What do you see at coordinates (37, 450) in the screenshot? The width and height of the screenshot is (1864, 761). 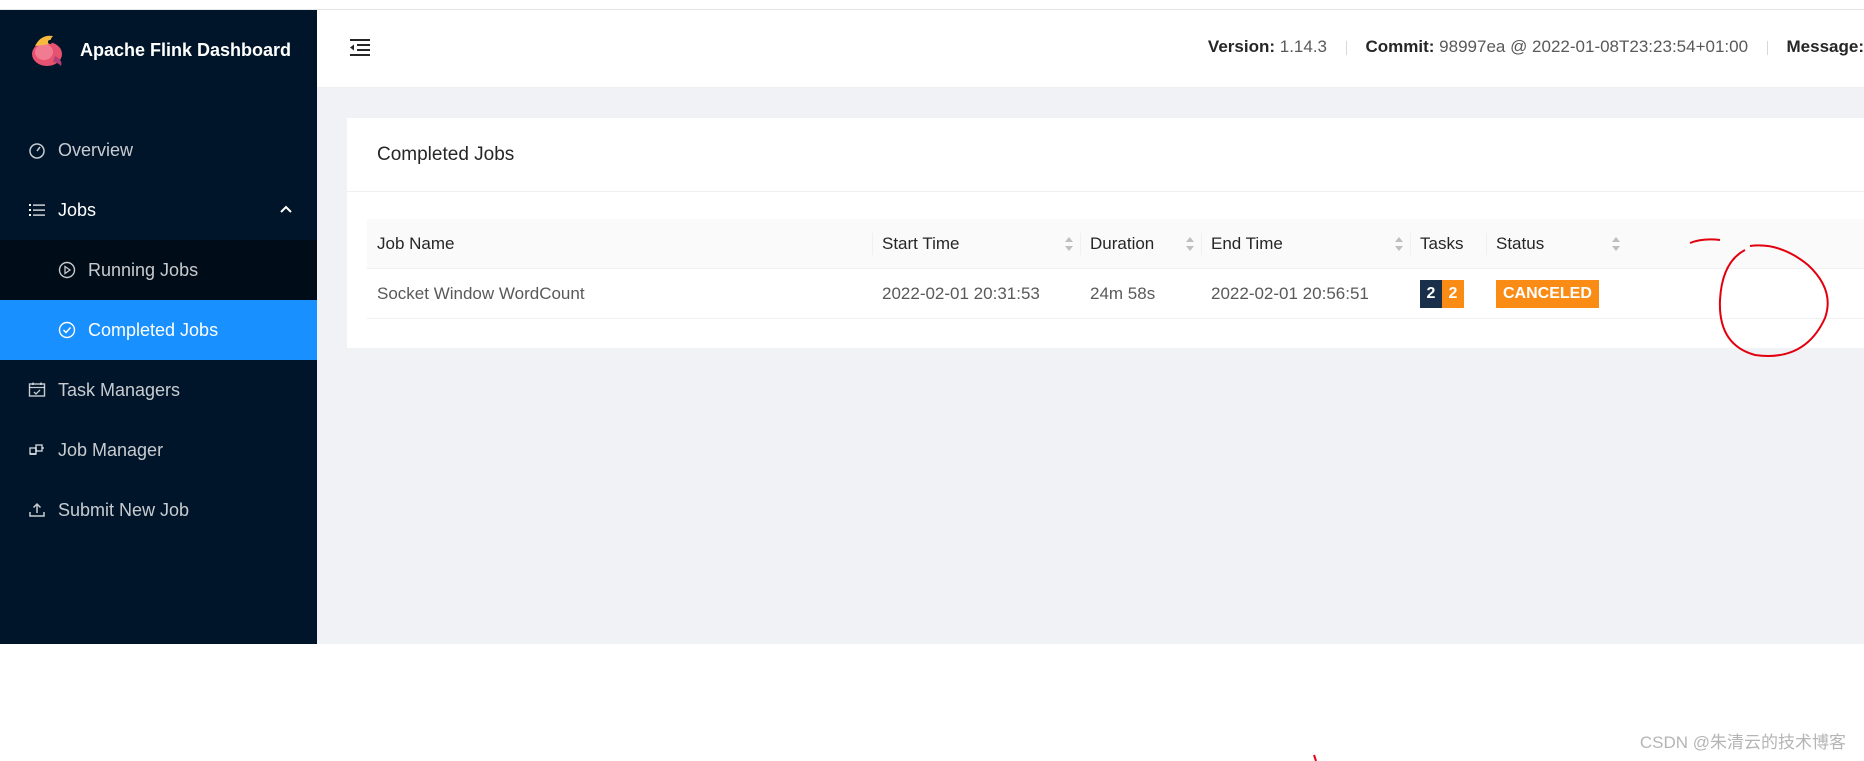 I see `build-icon` at bounding box center [37, 450].